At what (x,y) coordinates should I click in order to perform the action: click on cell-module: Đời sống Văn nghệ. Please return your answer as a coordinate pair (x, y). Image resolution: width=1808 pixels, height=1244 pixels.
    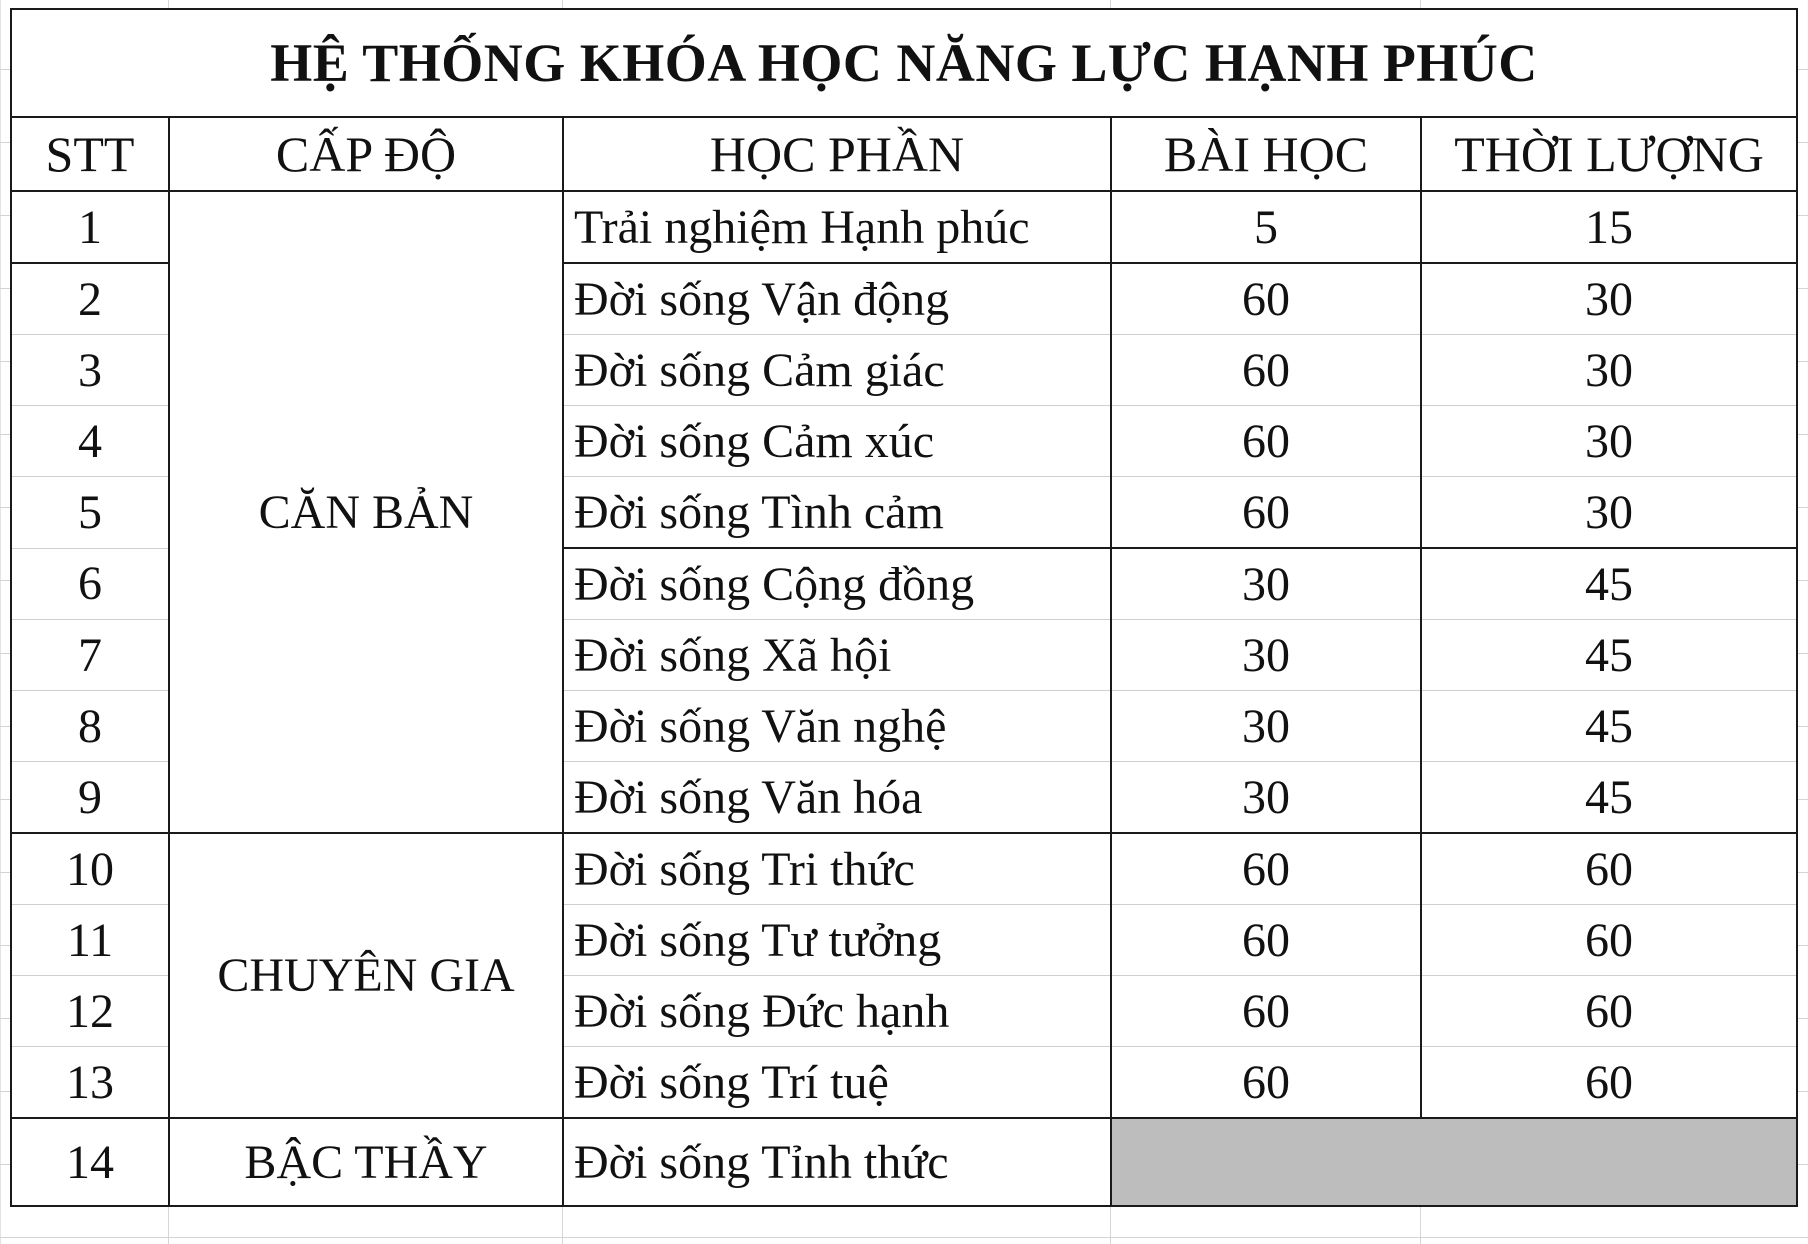
    Looking at the image, I should click on (837, 726).